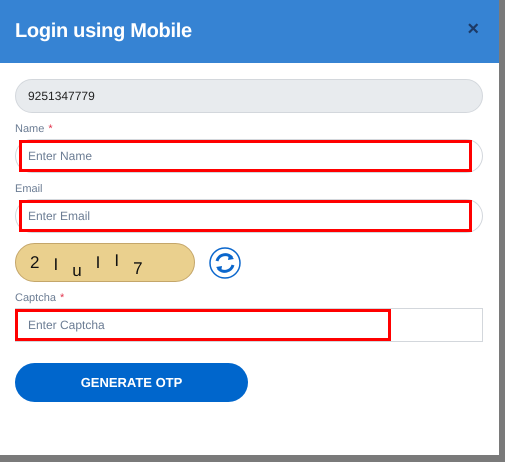 This screenshot has height=462, width=505. I want to click on close-button: ×, so click(473, 29).